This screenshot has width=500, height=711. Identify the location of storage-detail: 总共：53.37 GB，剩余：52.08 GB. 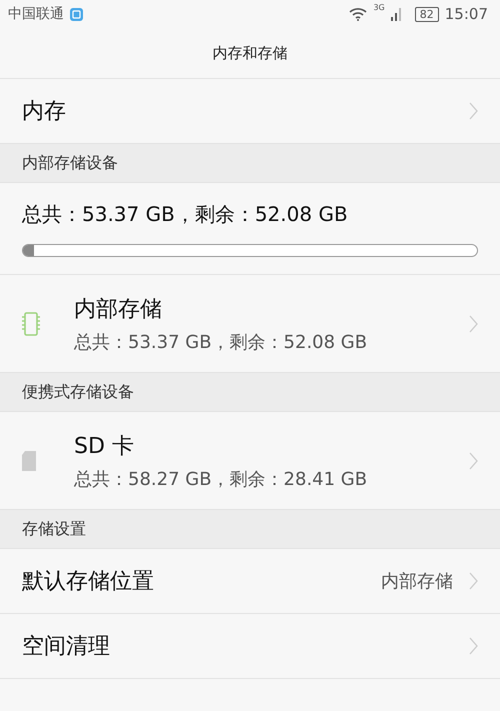
(221, 342).